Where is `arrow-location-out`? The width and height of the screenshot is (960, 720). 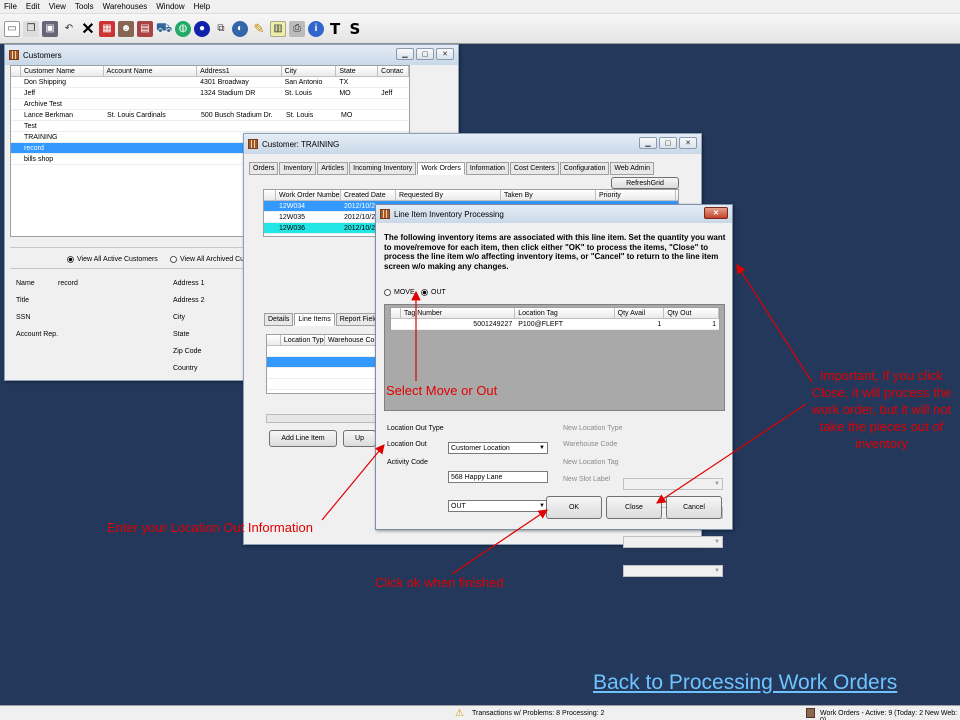 arrow-location-out is located at coordinates (353, 482).